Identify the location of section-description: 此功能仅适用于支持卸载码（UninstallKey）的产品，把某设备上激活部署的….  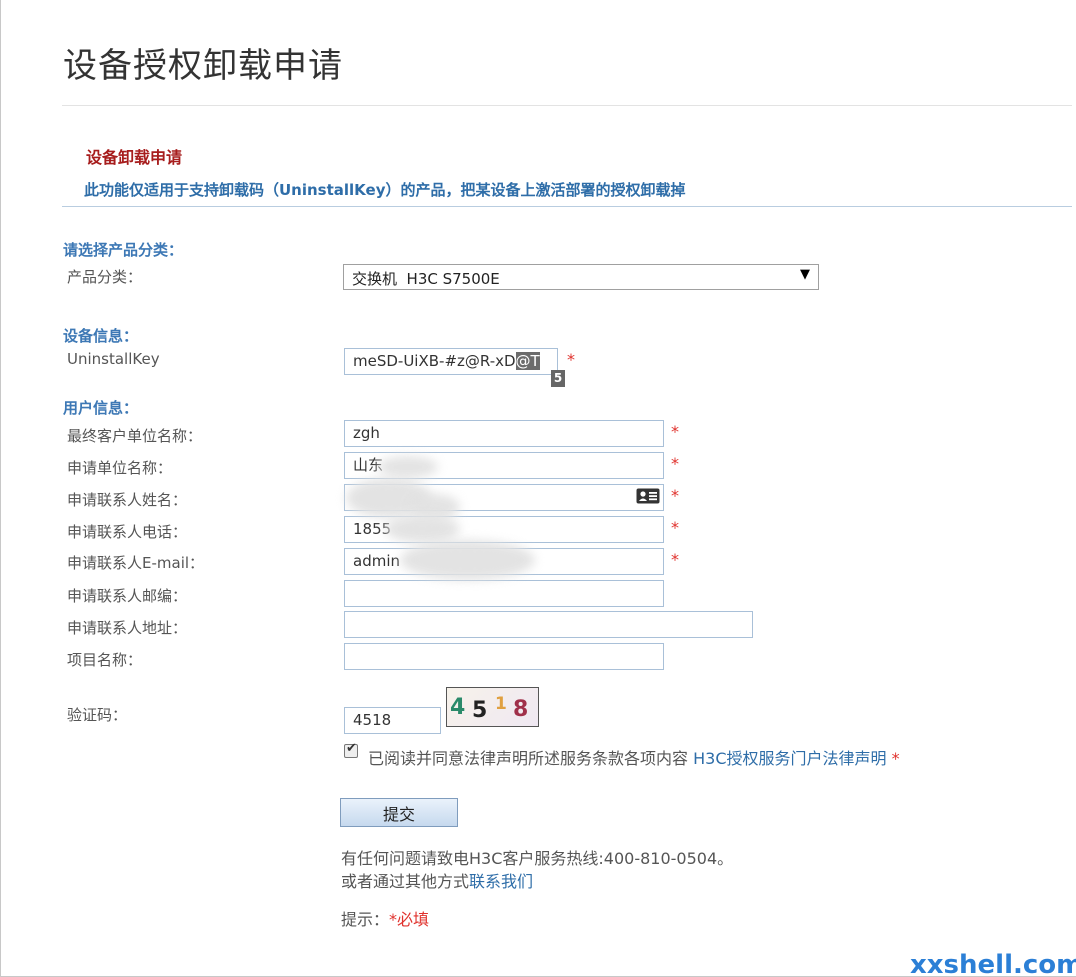
(385, 190).